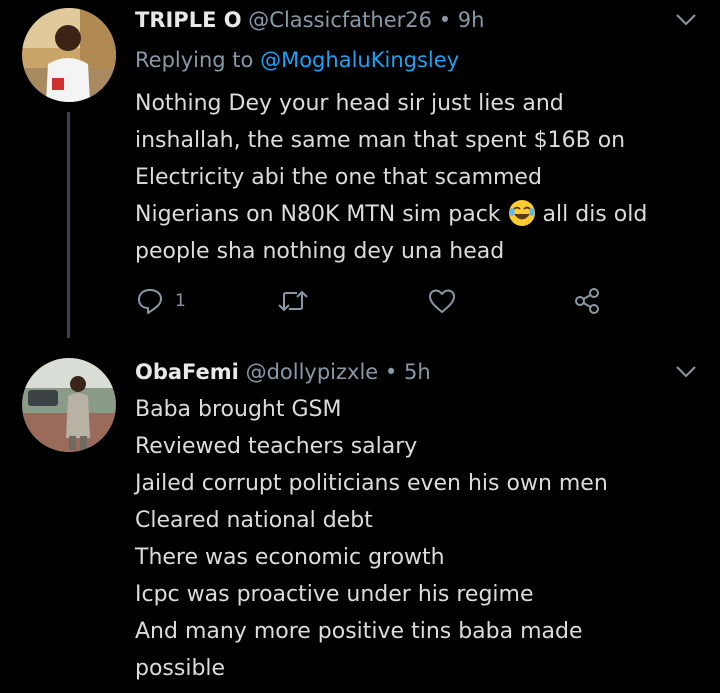 The image size is (720, 693). What do you see at coordinates (180, 668) in the screenshot?
I see `tweet-line: possible` at bounding box center [180, 668].